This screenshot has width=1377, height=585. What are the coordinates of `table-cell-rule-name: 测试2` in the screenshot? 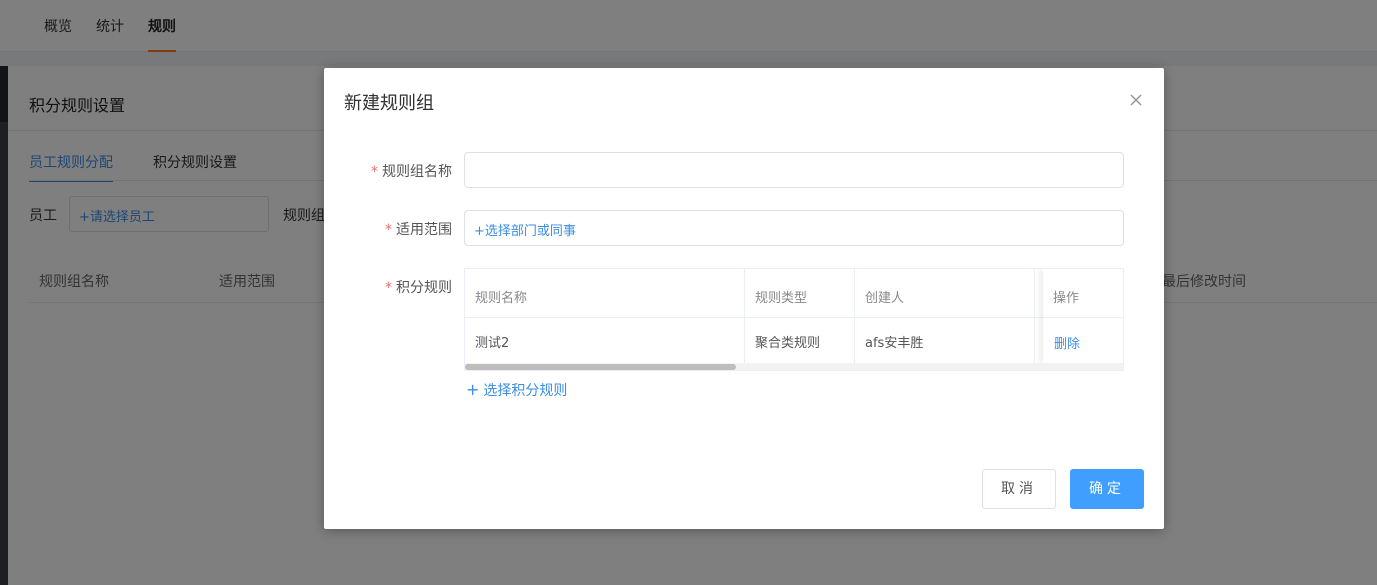 It's located at (492, 343).